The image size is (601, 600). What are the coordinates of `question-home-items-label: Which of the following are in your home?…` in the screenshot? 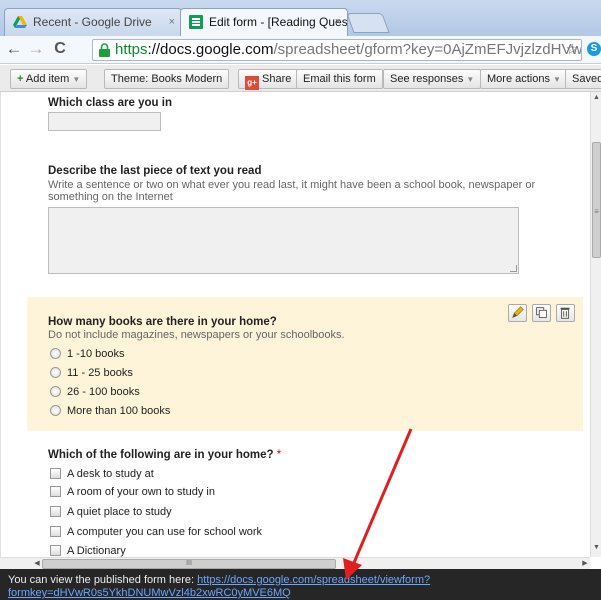 It's located at (164, 455).